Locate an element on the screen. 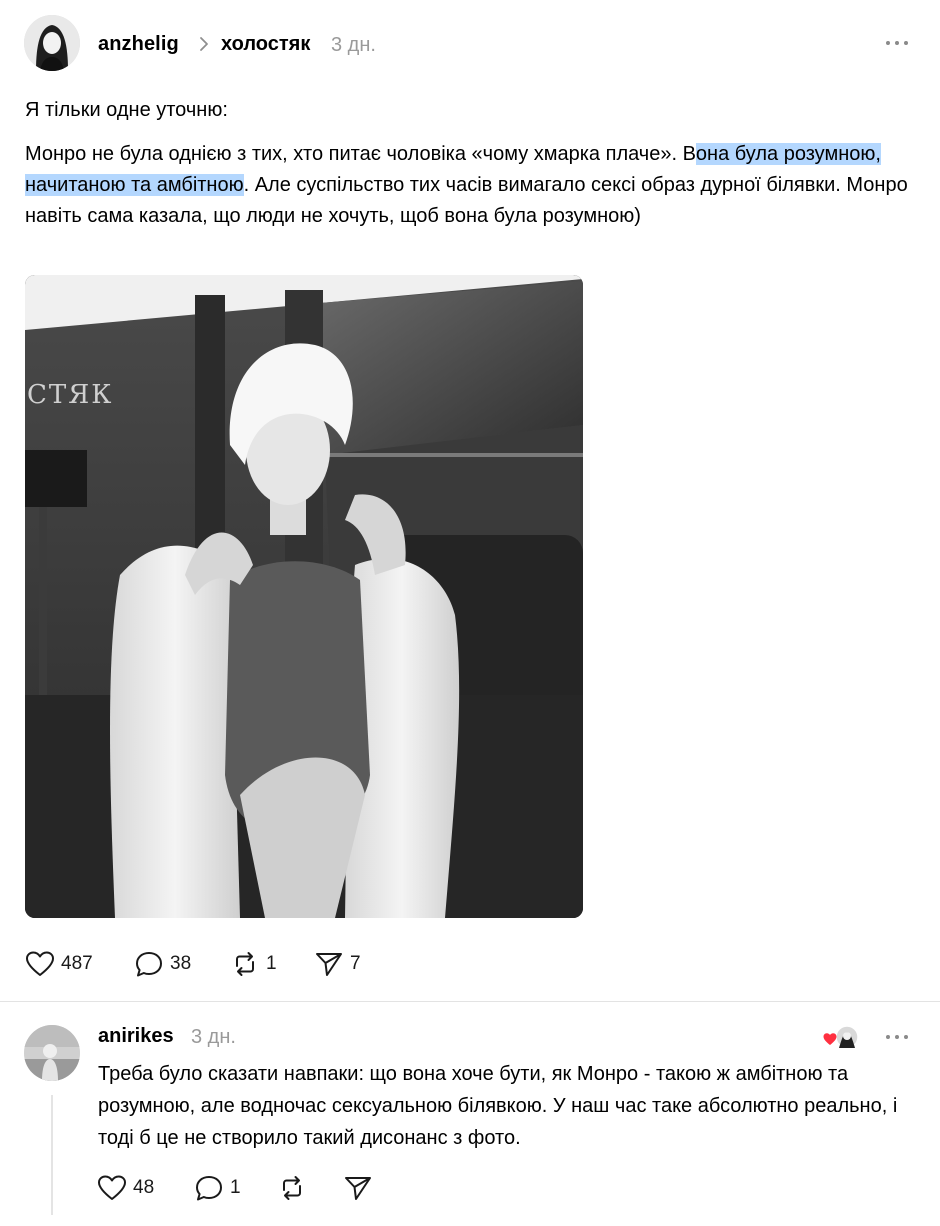 This screenshot has width=940, height=1226. repost-button: 1 is located at coordinates (253, 964).